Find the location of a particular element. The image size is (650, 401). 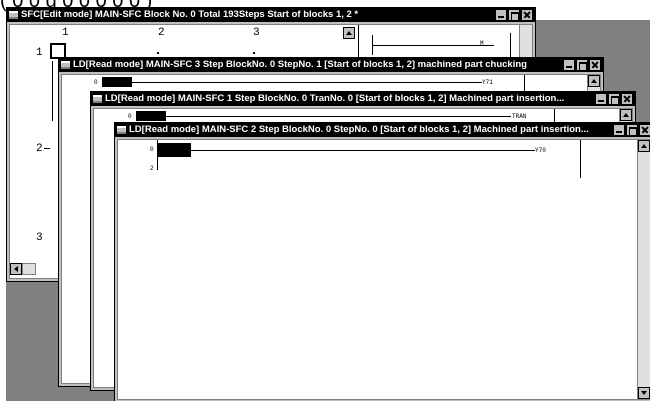

column-number: 2 is located at coordinates (161, 33).